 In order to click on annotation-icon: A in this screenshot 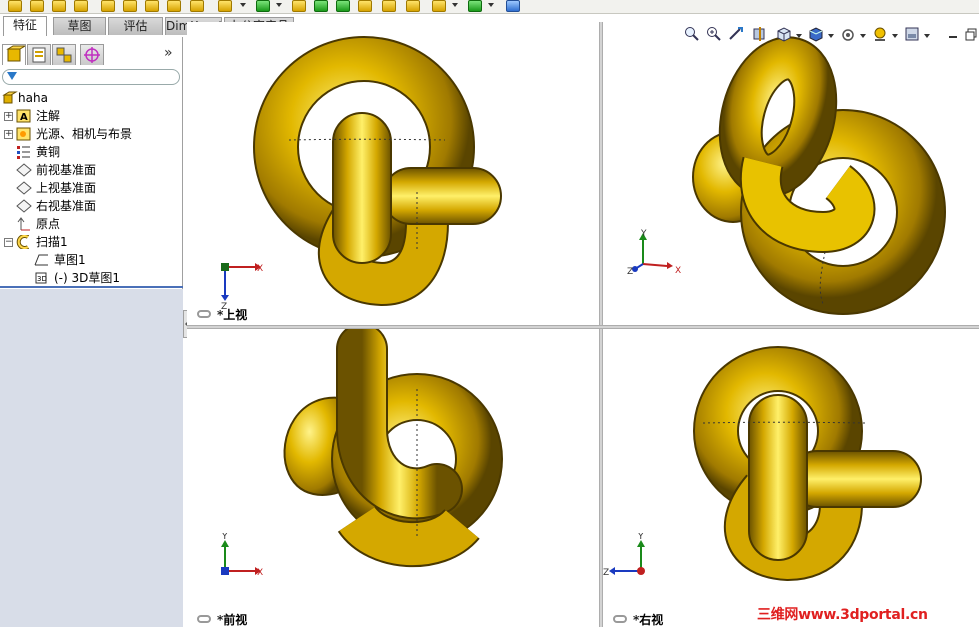, I will do `click(23, 116)`.